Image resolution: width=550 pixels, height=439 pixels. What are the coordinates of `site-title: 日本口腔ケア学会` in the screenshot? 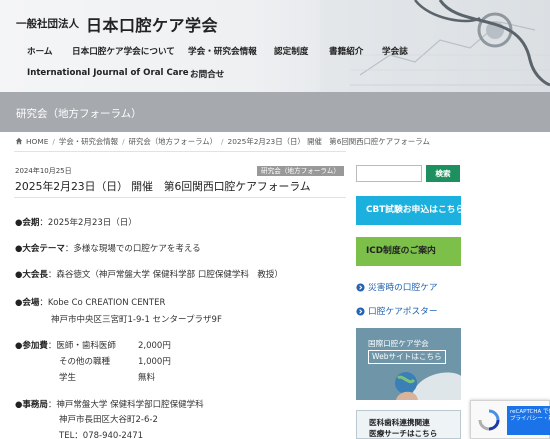 It's located at (152, 24).